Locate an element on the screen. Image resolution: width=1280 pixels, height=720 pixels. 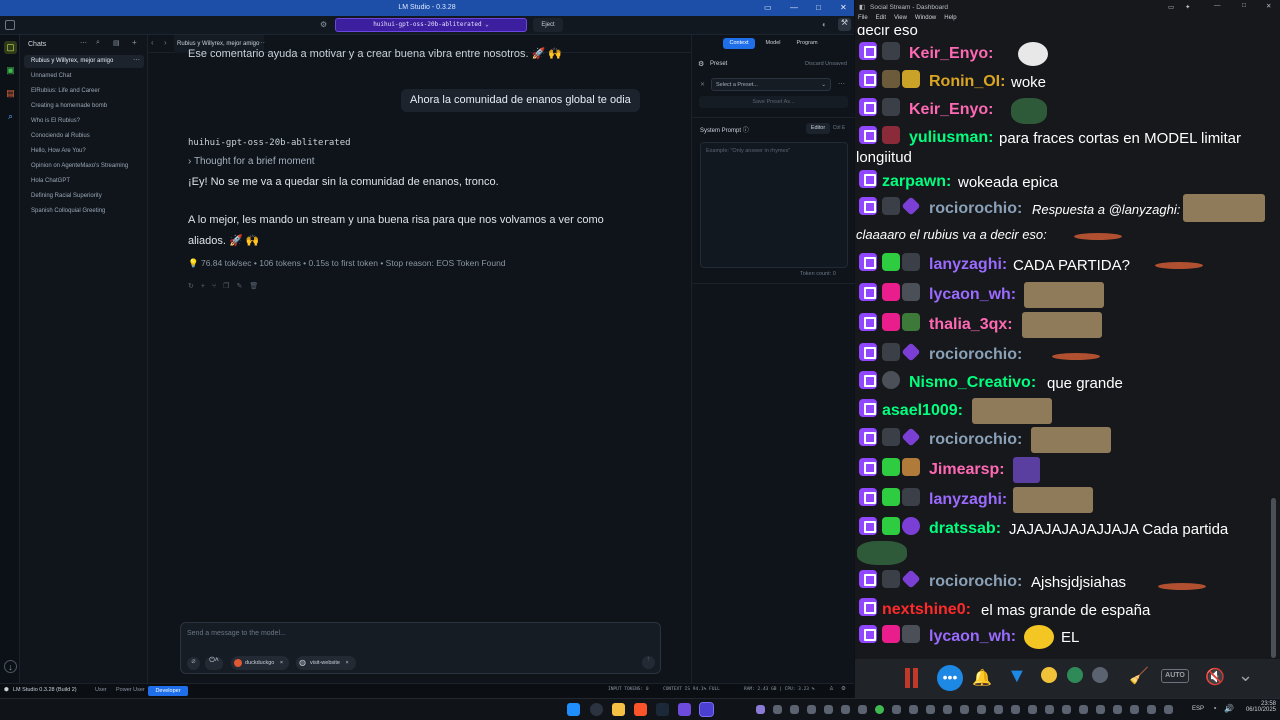
chat-item: Defining Racial Superiority is located at coordinates (66, 196).